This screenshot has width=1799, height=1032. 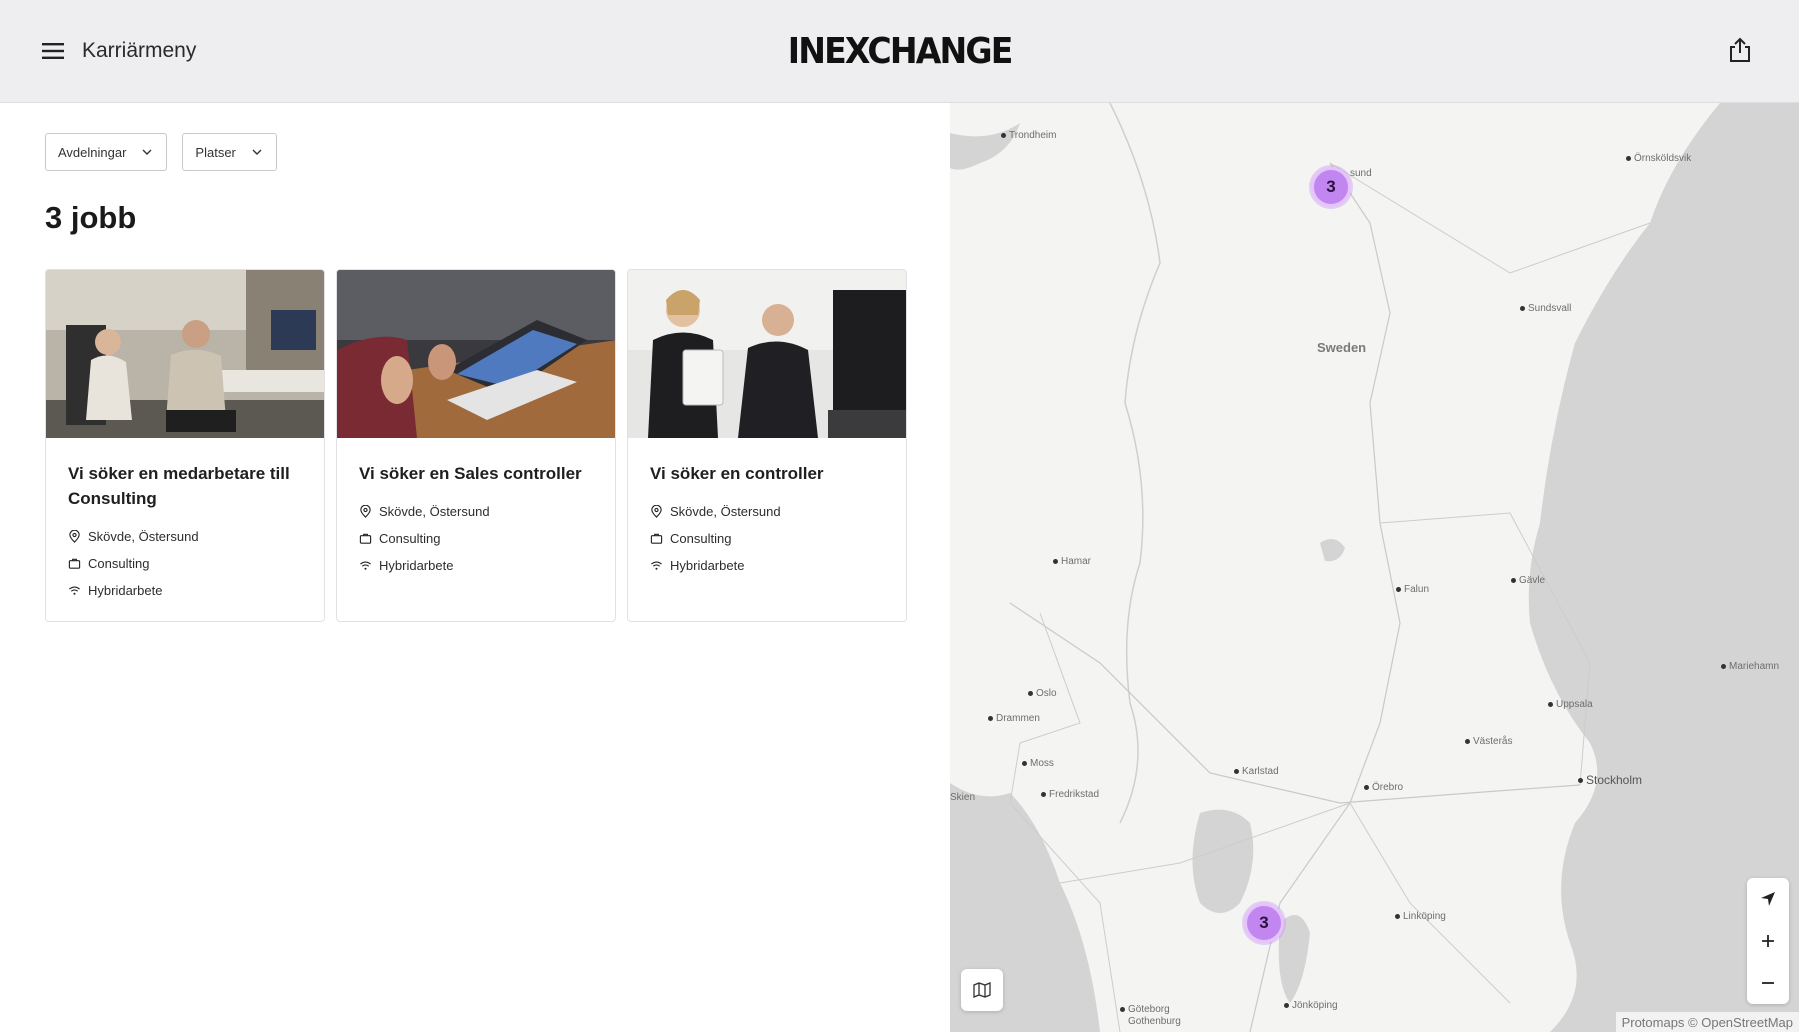 I want to click on site-header: Karriärmeny INEXCHANGE, so click(x=899, y=51).